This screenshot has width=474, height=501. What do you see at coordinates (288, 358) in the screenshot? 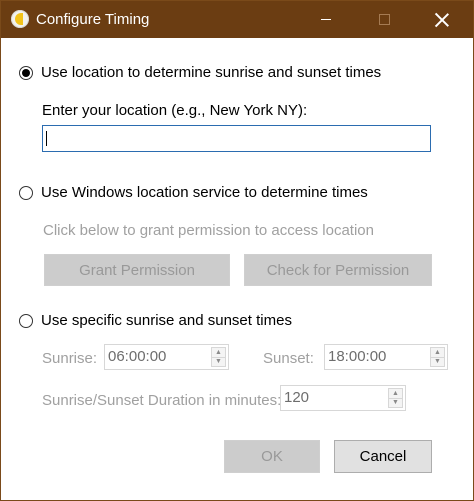
I see `sunset-label: Sunset:` at bounding box center [288, 358].